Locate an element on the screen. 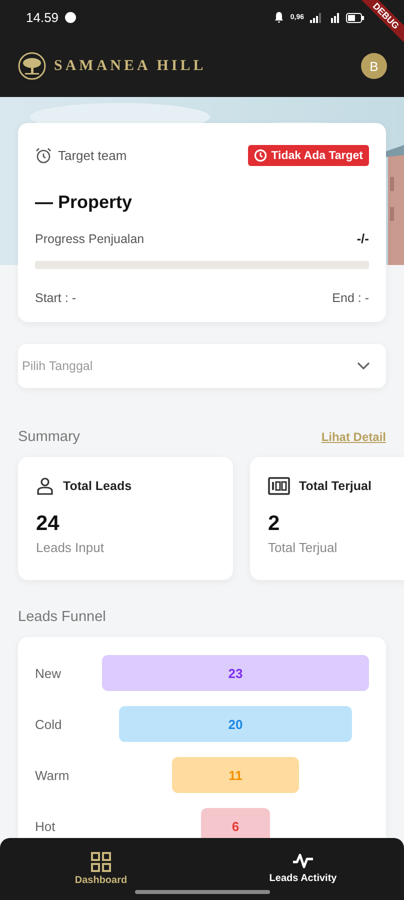 The width and height of the screenshot is (404, 900). progress-value: -/- is located at coordinates (362, 238).